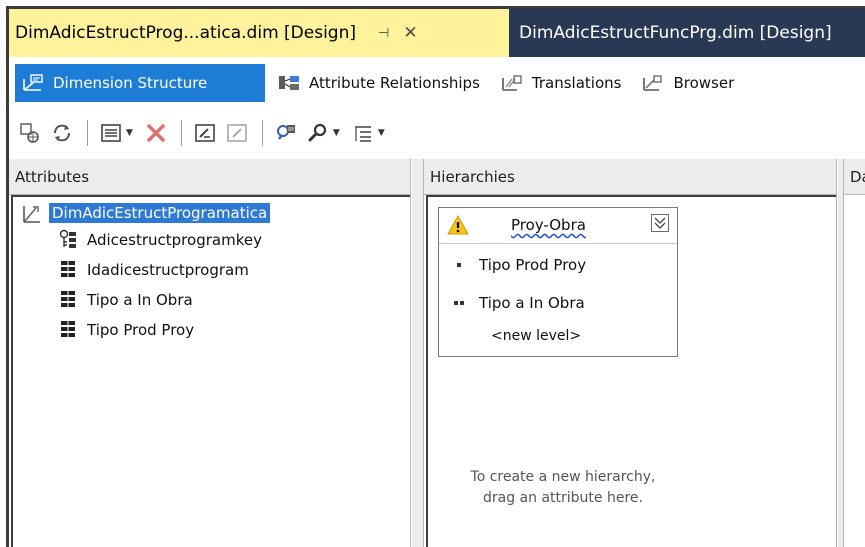 This screenshot has height=547, width=865. I want to click on rename-icon, so click(237, 133).